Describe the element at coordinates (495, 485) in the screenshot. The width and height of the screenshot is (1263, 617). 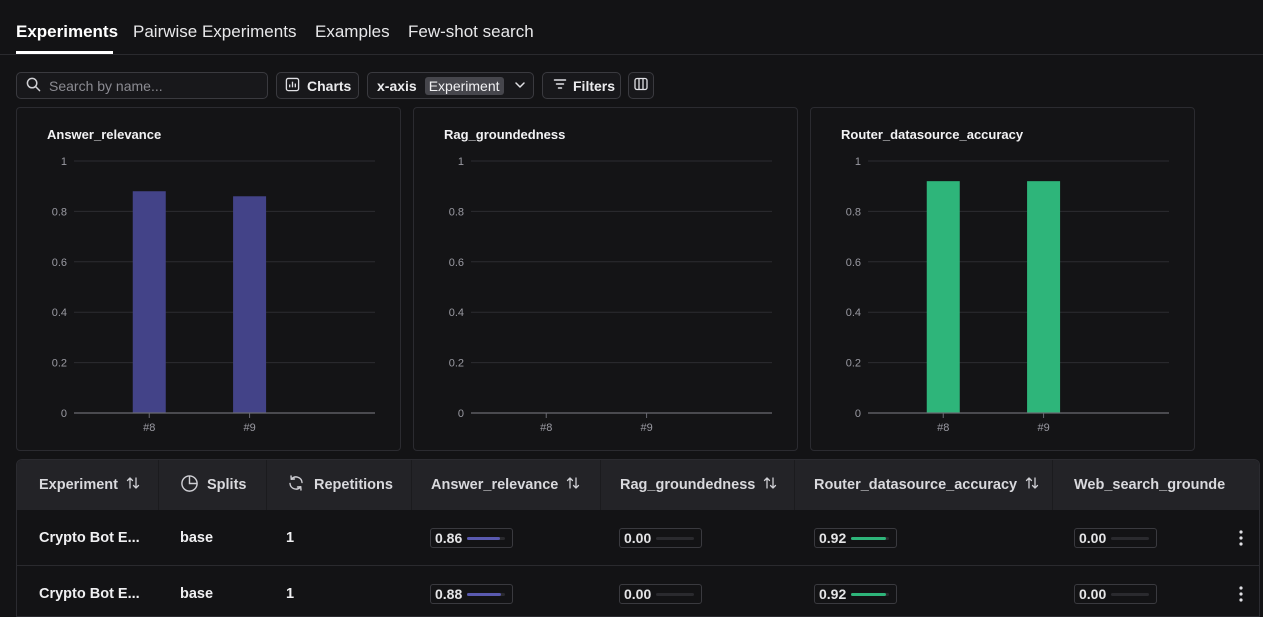
I see `column-header-label: Answer_relevance` at that location.